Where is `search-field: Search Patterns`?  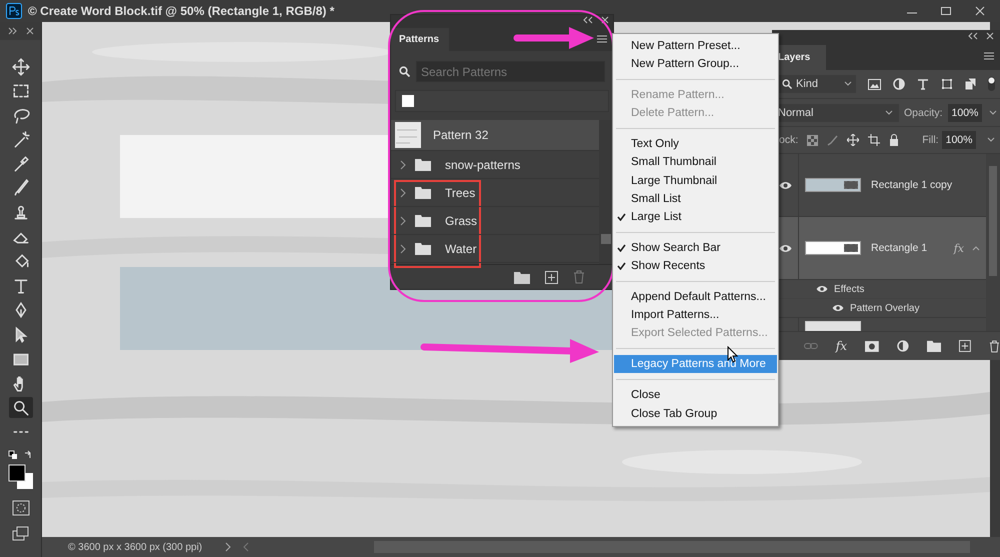 search-field: Search Patterns is located at coordinates (510, 71).